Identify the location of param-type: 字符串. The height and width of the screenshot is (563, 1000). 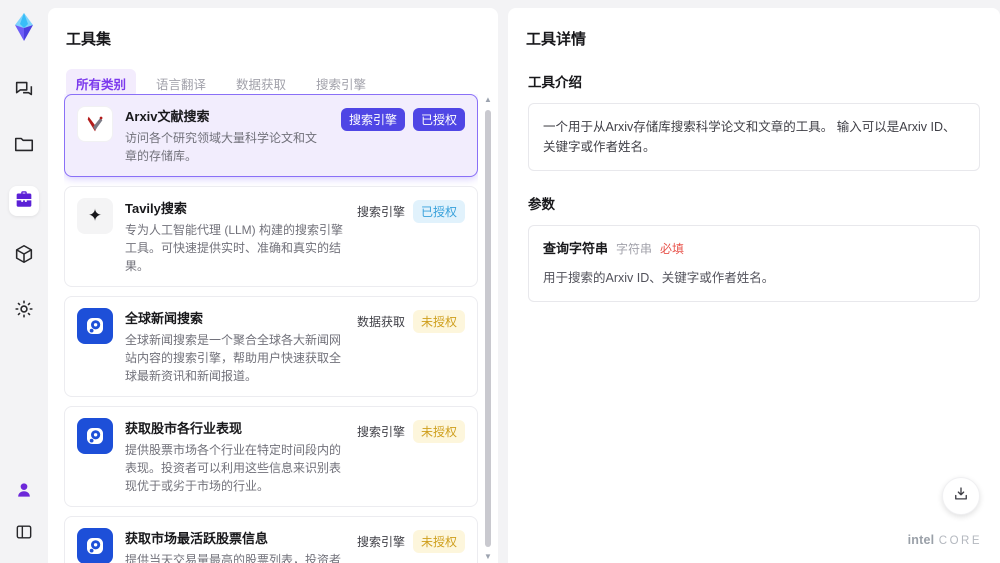
(634, 249).